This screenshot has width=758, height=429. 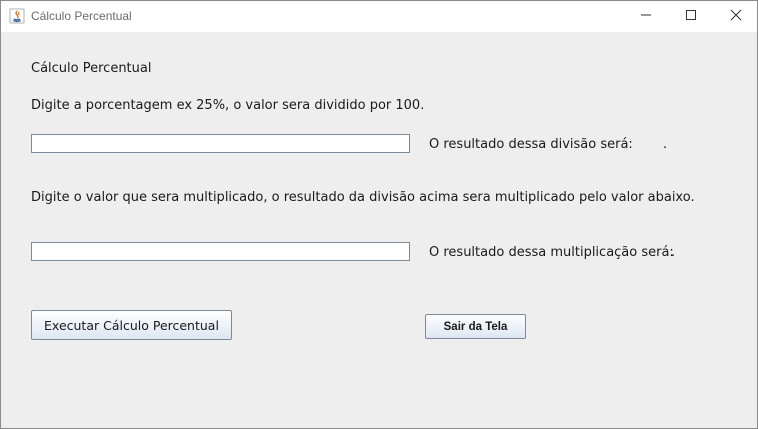 I want to click on minimize-icon, so click(x=646, y=17).